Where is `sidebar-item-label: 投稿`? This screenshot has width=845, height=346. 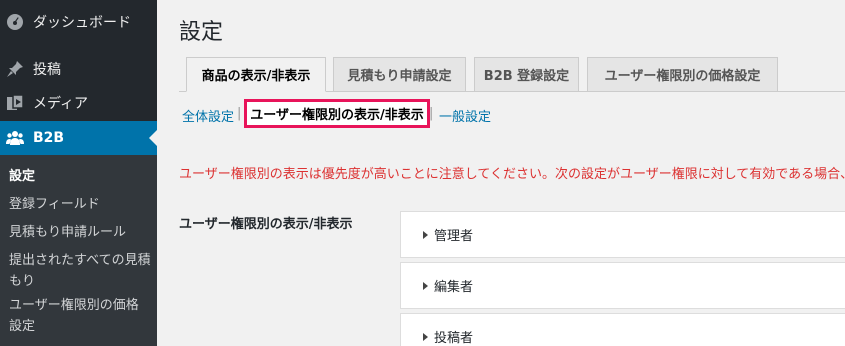 sidebar-item-label: 投稿 is located at coordinates (47, 70).